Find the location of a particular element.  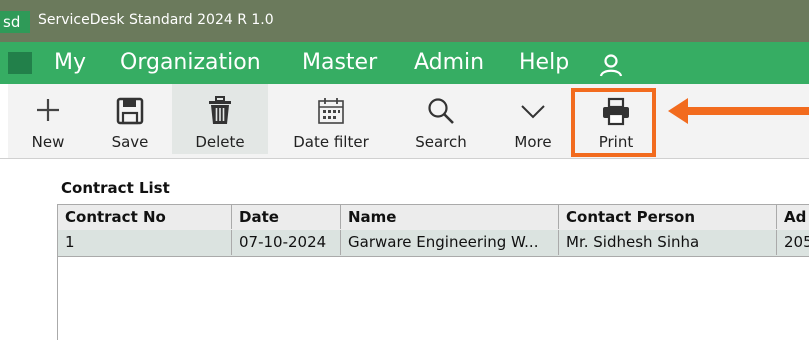

trash-icon is located at coordinates (220, 110).